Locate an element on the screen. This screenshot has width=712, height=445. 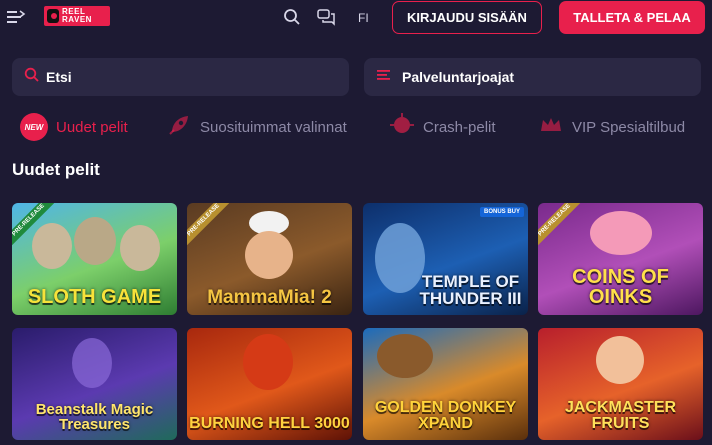
game-tile: PRE-RELEASE MammaMia! 2 is located at coordinates (269, 259).